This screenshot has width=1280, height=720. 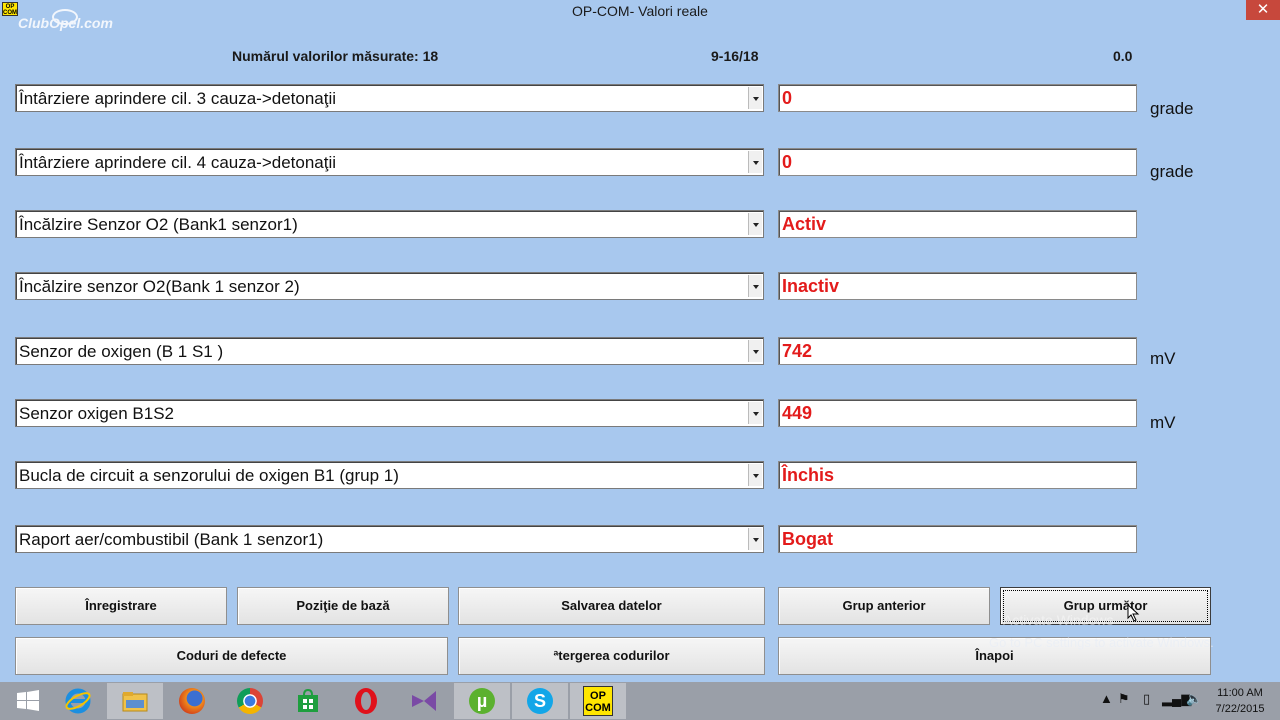 I want to click on start-icon, so click(x=28, y=700).